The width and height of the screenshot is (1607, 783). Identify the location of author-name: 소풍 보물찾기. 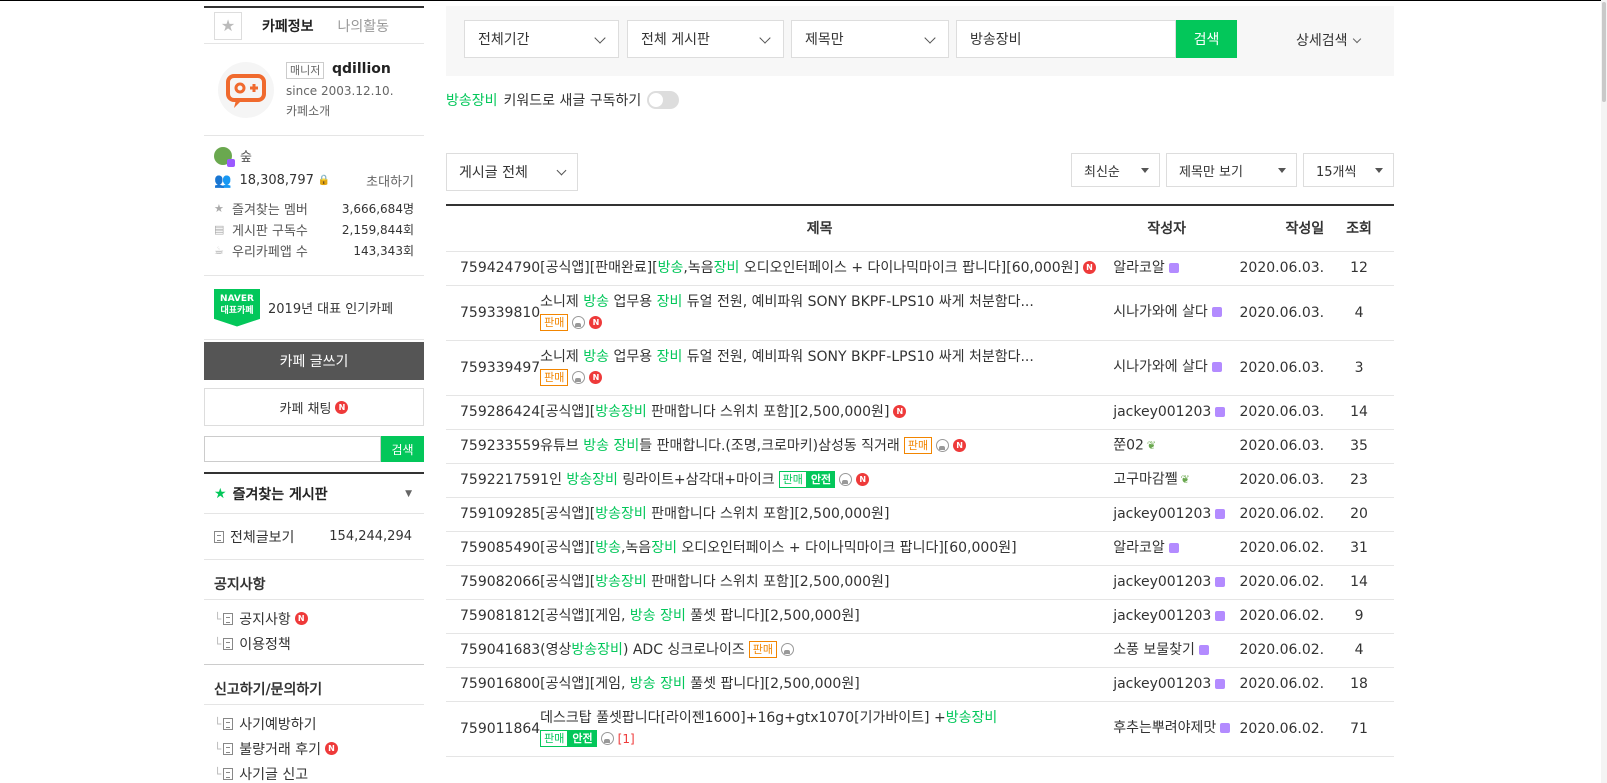
(1154, 649).